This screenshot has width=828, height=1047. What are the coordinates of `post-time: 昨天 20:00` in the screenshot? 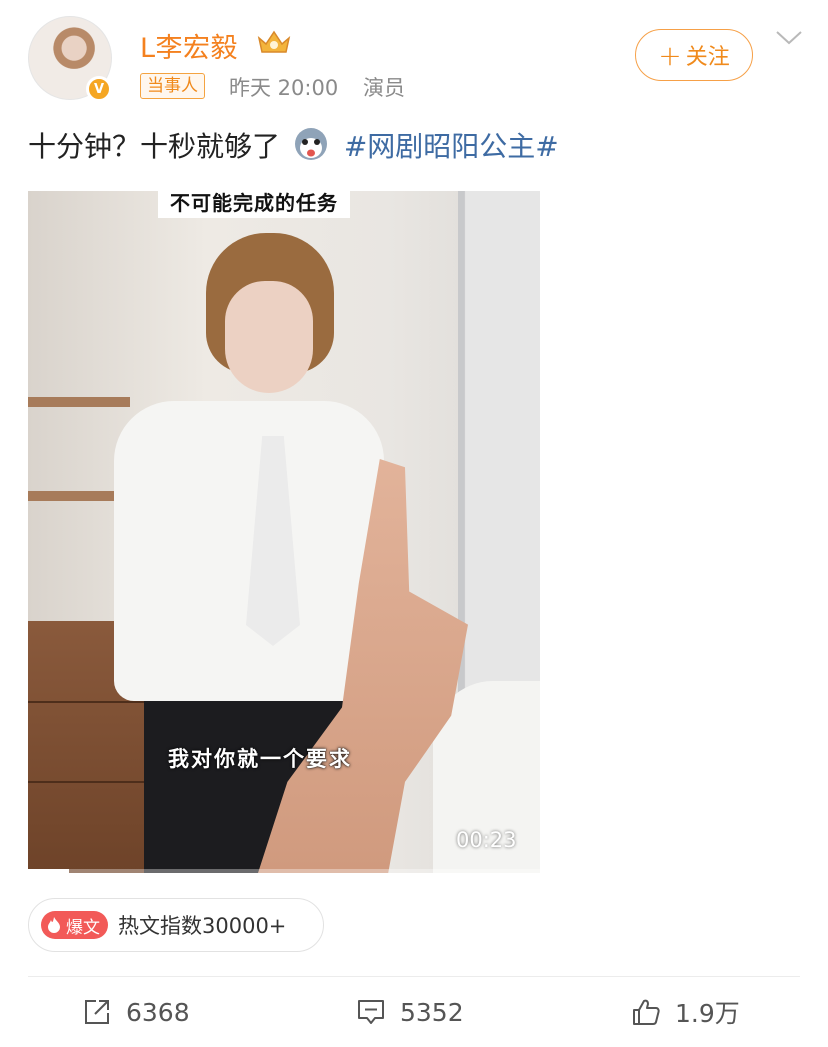 It's located at (284, 88).